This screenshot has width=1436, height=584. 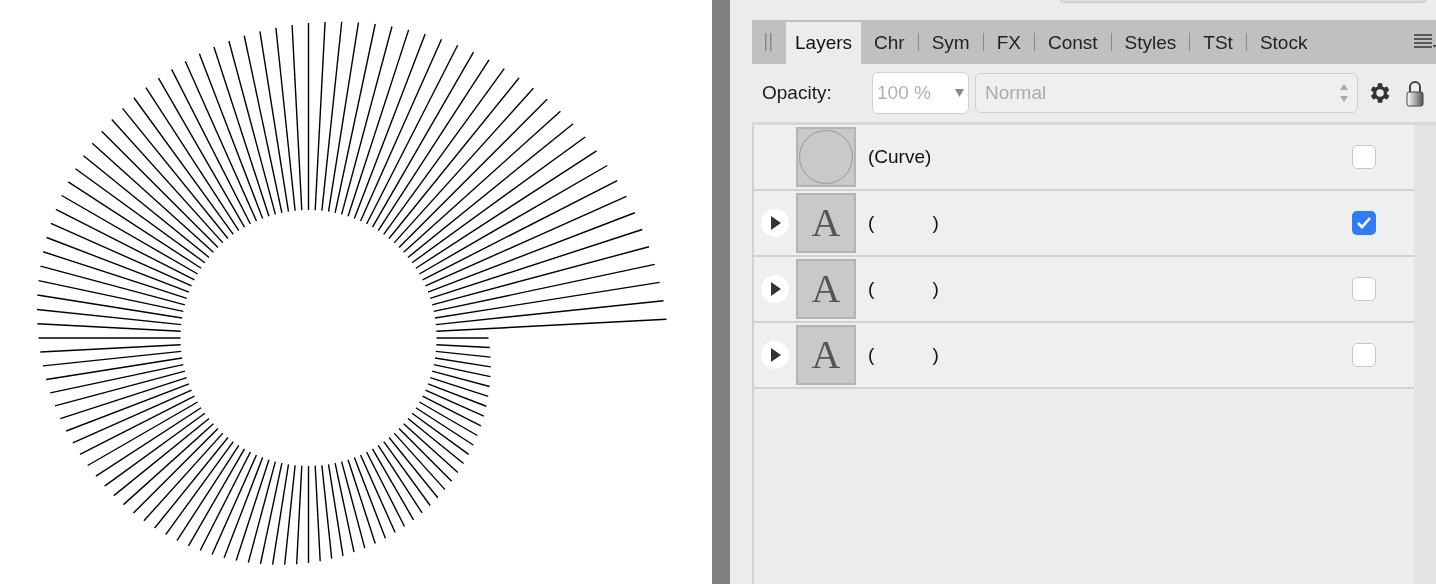 What do you see at coordinates (797, 92) in the screenshot?
I see `opacity-label: Opacity:` at bounding box center [797, 92].